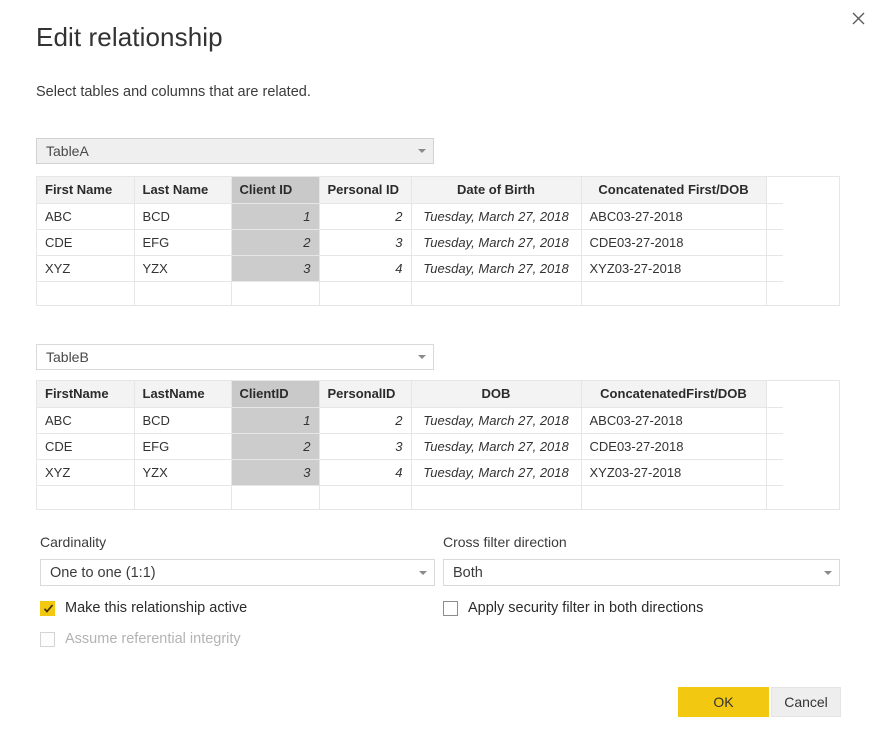 Image resolution: width=881 pixels, height=751 pixels. I want to click on close-icon, so click(858, 18).